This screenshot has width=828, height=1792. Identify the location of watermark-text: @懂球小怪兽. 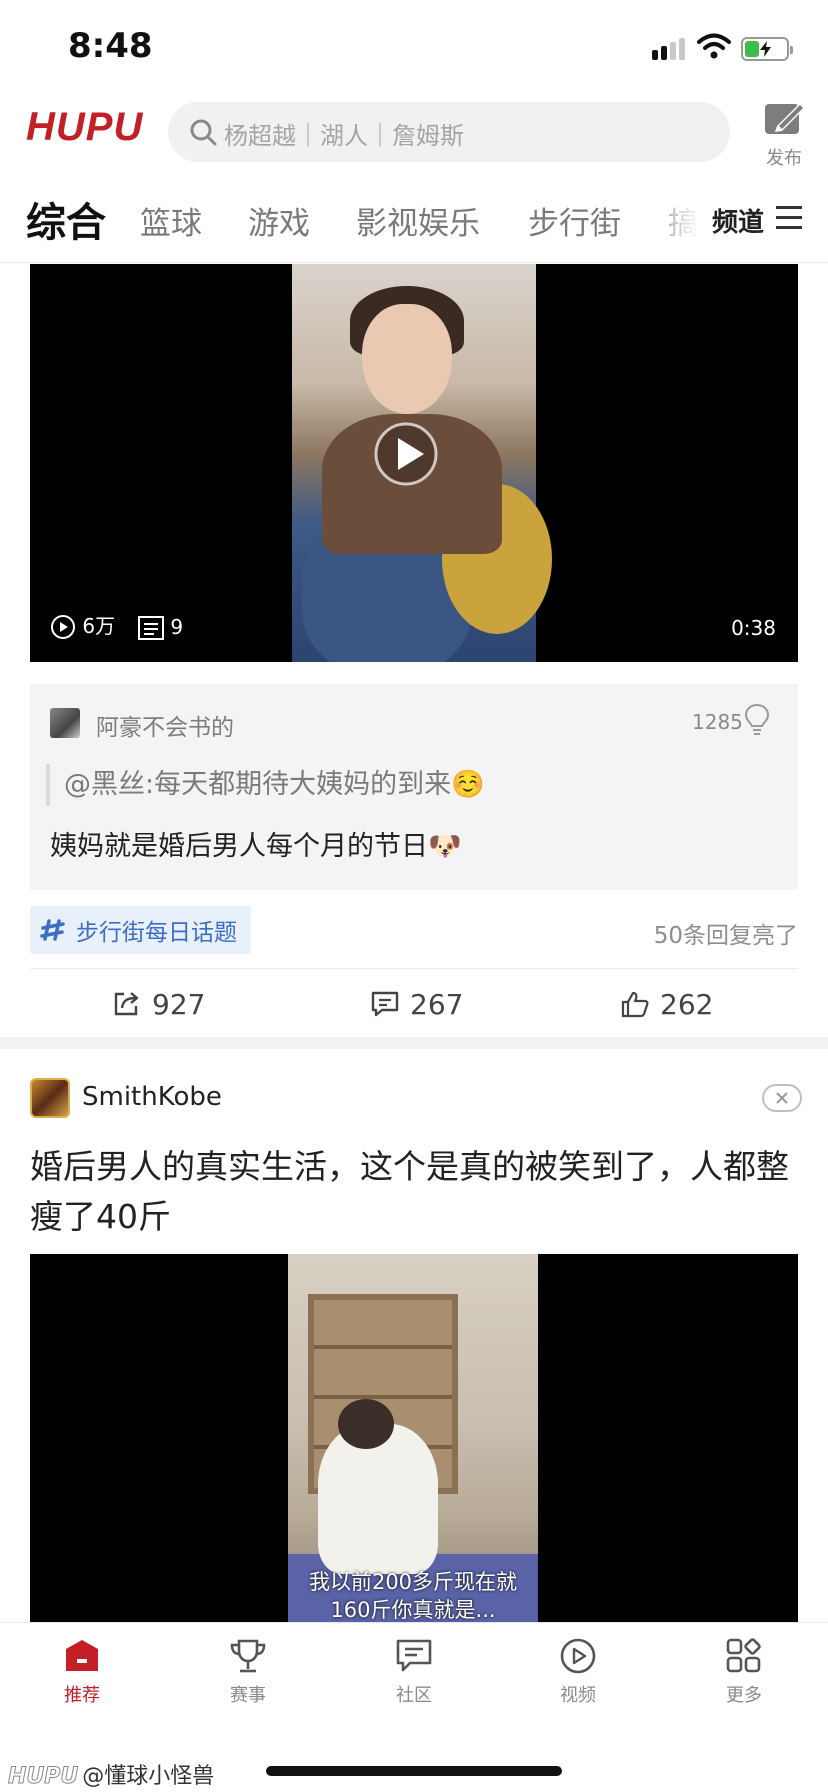
(148, 1776).